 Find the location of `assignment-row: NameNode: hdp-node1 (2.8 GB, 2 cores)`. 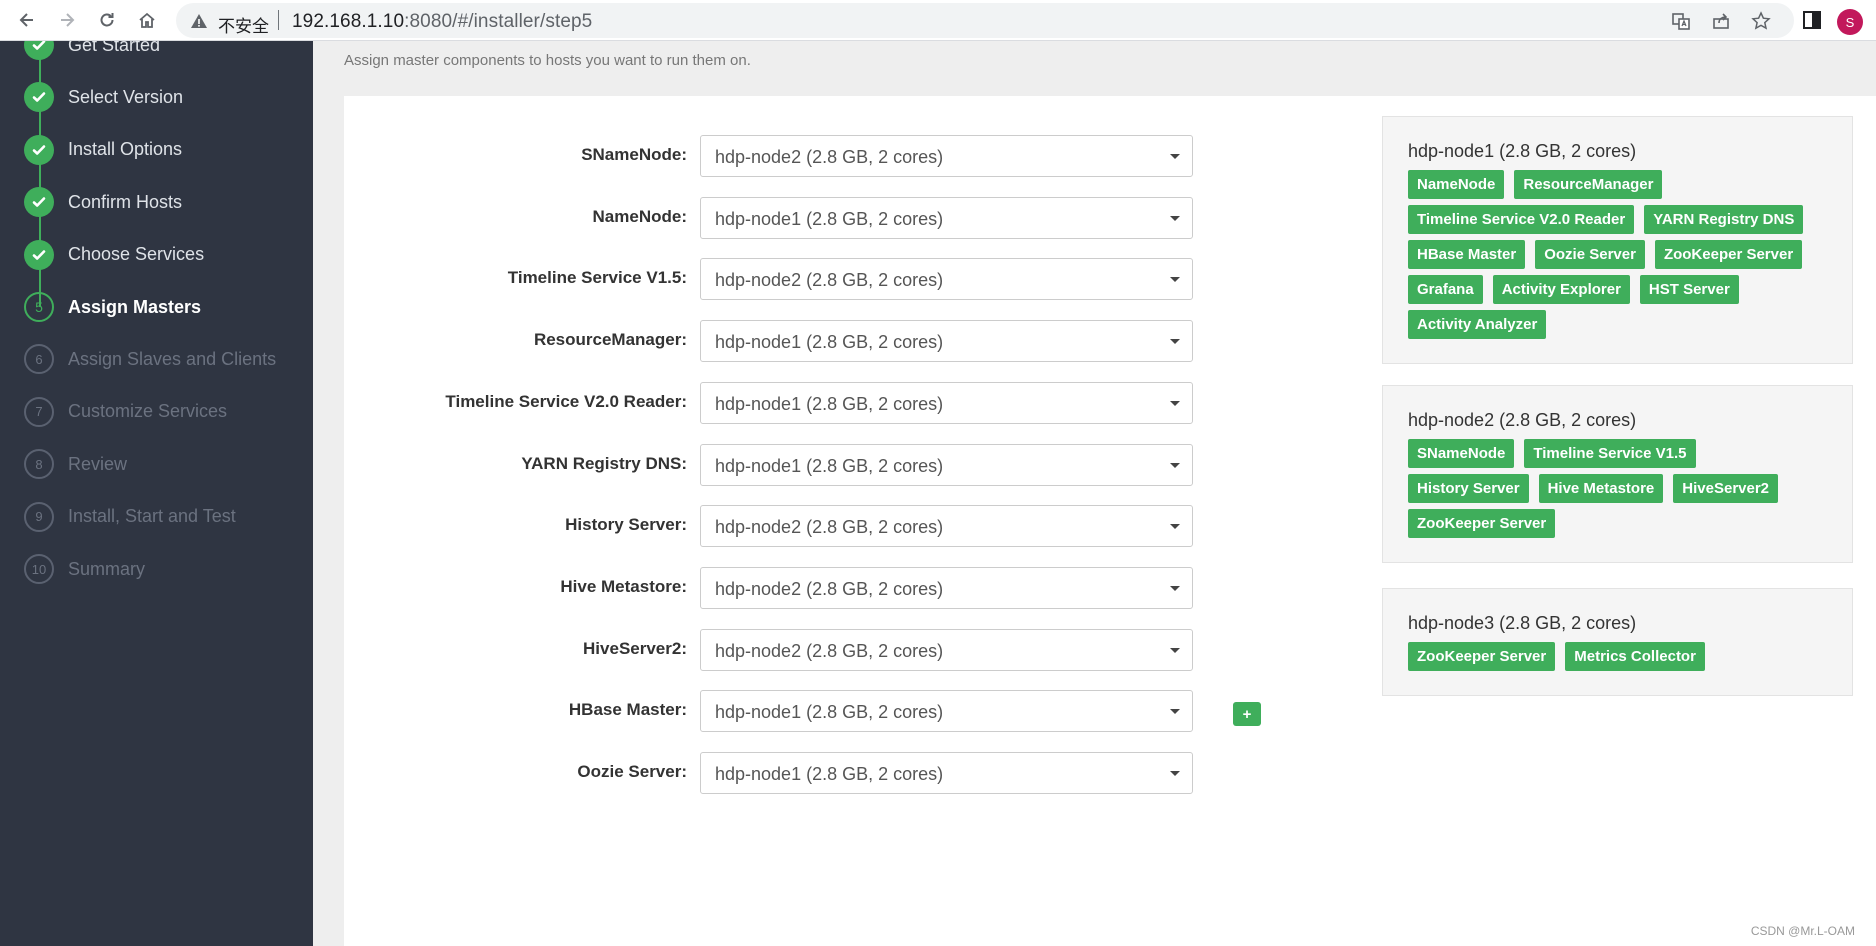

assignment-row: NameNode: hdp-node1 (2.8 GB, 2 cores) is located at coordinates (844, 217).